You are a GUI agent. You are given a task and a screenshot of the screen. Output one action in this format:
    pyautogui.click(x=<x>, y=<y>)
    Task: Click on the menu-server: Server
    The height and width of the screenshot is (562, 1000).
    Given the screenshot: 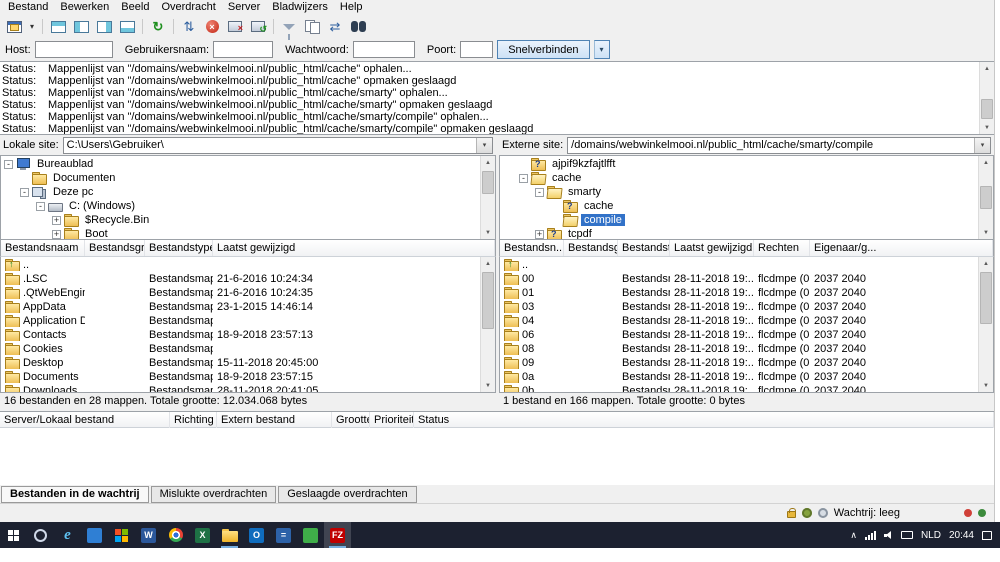 What is the action you would take?
    pyautogui.click(x=244, y=7)
    